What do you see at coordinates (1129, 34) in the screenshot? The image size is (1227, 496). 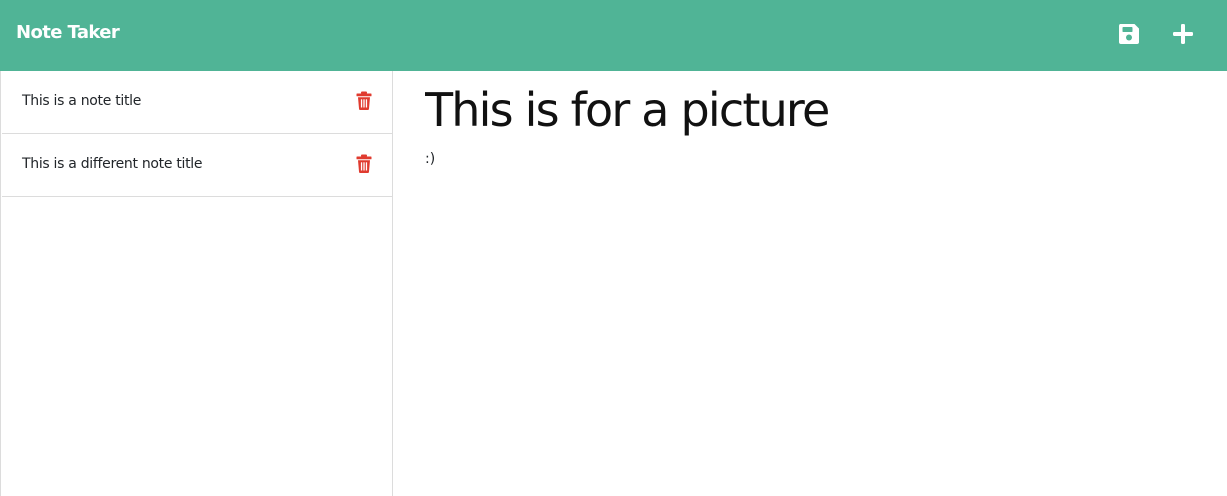 I see `save-icon` at bounding box center [1129, 34].